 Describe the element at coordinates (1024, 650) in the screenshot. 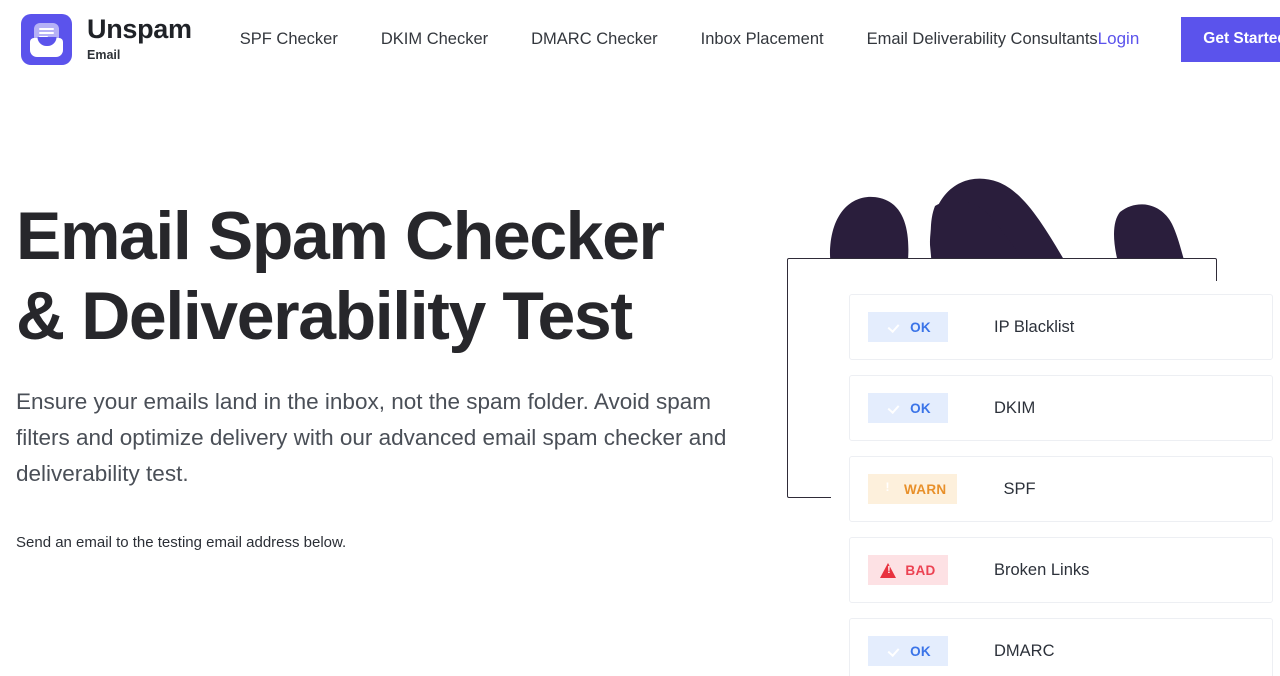

I see `result-row-label: DMARC` at that location.